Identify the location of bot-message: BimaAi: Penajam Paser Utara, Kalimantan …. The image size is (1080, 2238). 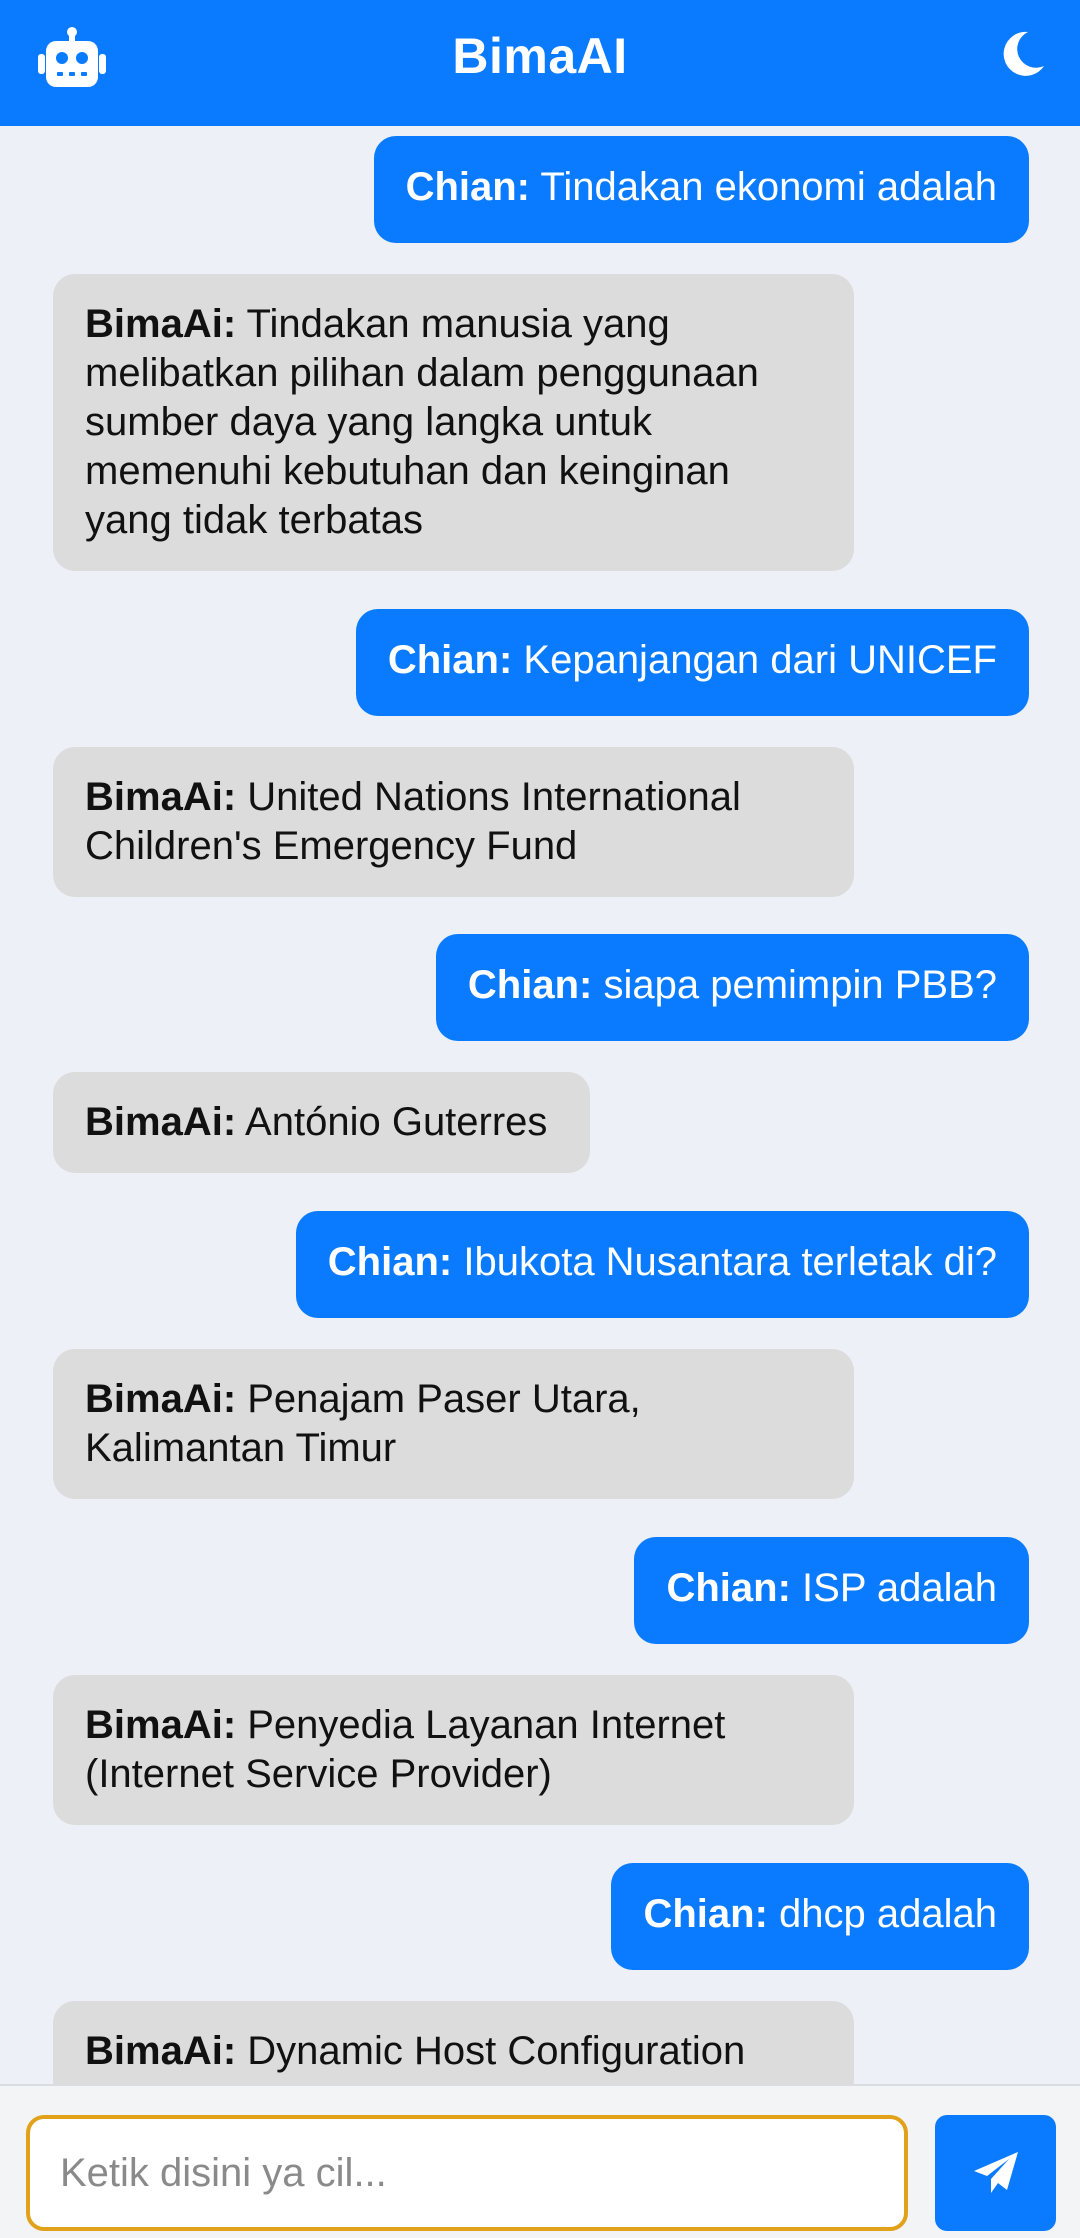
(453, 1424).